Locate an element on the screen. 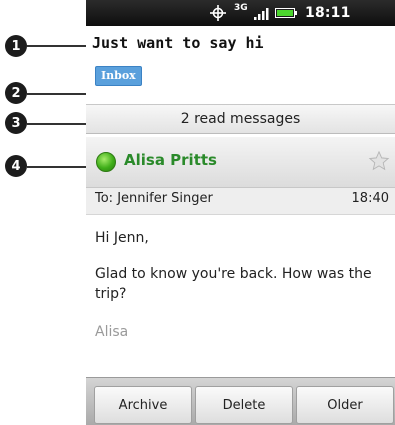 The image size is (395, 425). callout-3-line is located at coordinates (58, 124).